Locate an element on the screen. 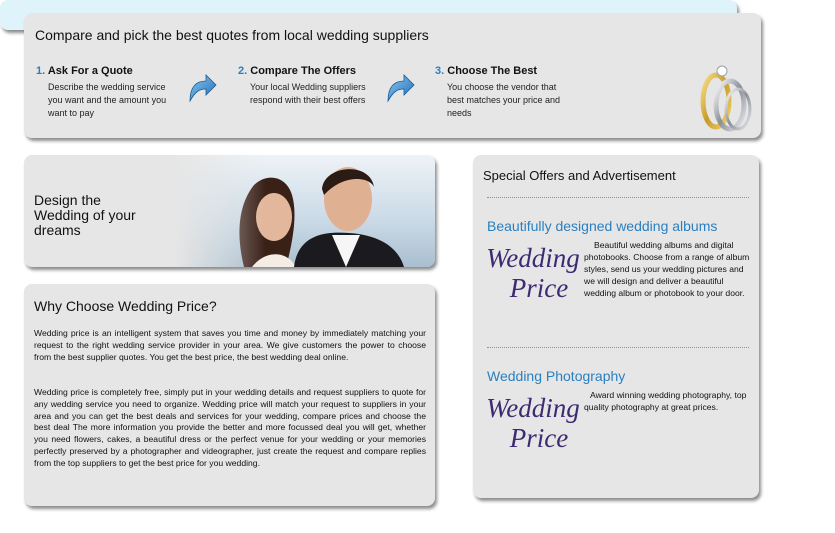 This screenshot has height=533, width=835. design-banner: Design the Wedding of your dreams is located at coordinates (229, 211).